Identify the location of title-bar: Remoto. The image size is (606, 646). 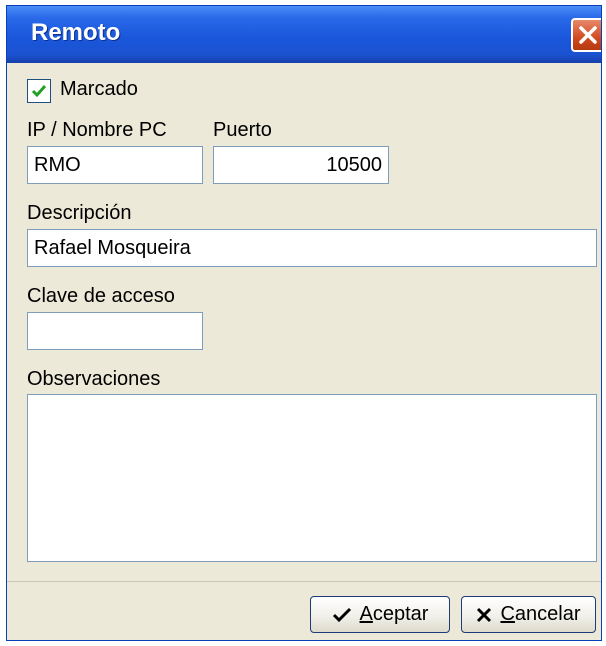
(304, 34).